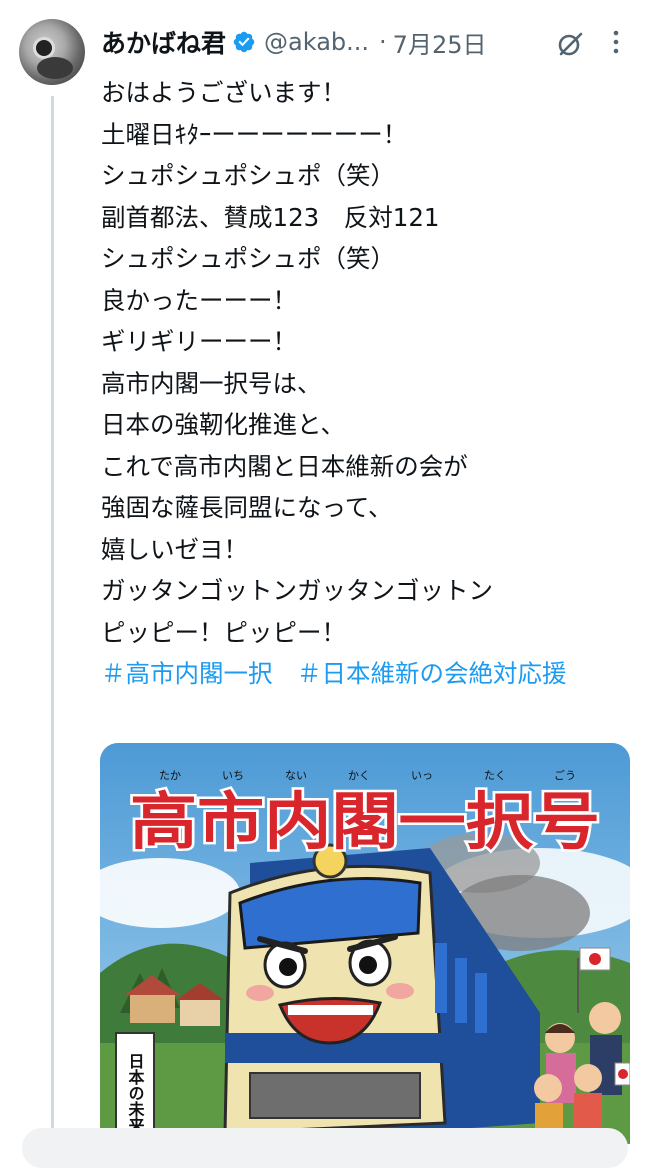 The width and height of the screenshot is (650, 1168). Describe the element at coordinates (174, 549) in the screenshot. I see `text-line: 嬉しいゼヨ！` at that location.